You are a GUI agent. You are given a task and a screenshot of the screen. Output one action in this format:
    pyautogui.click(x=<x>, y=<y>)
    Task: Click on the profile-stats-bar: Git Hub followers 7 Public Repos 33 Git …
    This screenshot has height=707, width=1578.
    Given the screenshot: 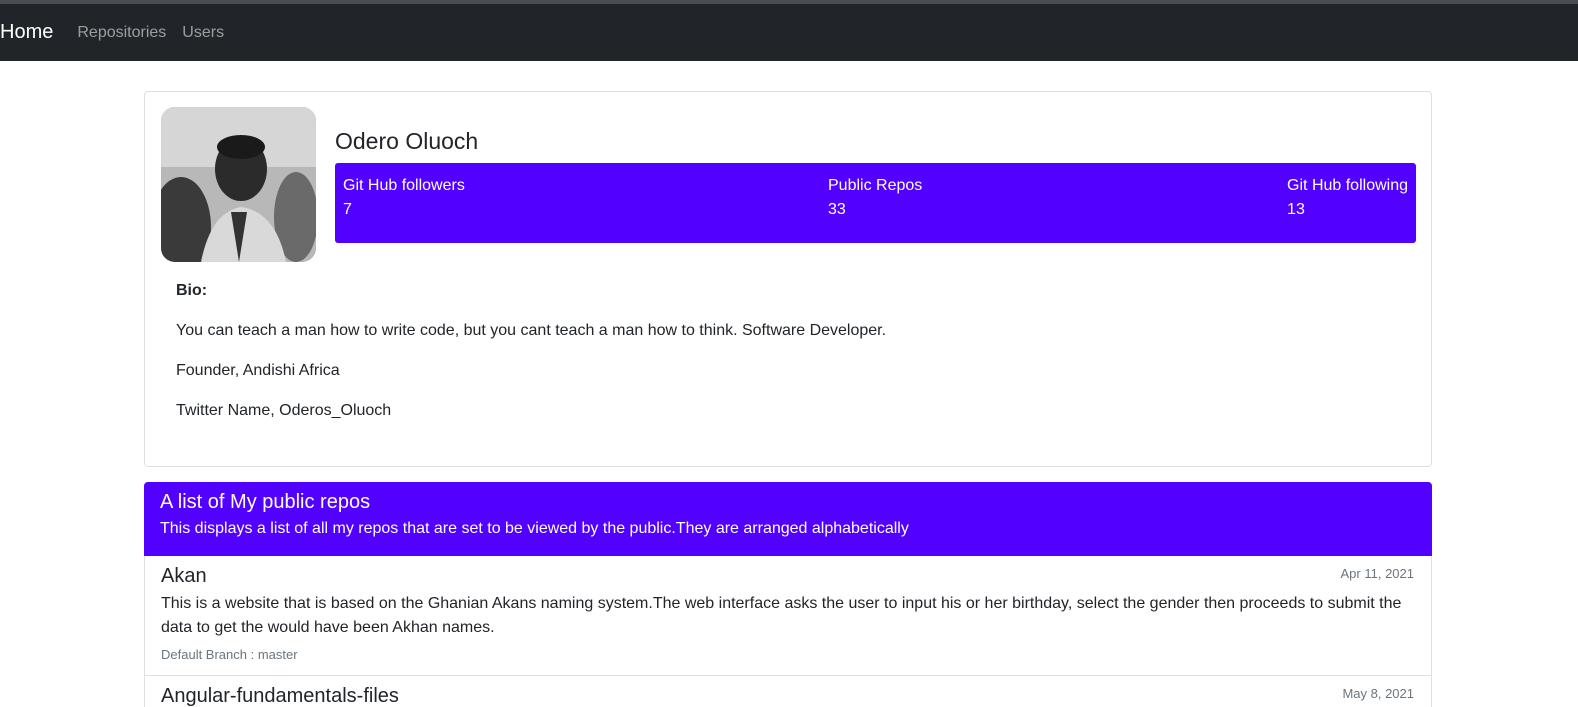 What is the action you would take?
    pyautogui.click(x=875, y=203)
    